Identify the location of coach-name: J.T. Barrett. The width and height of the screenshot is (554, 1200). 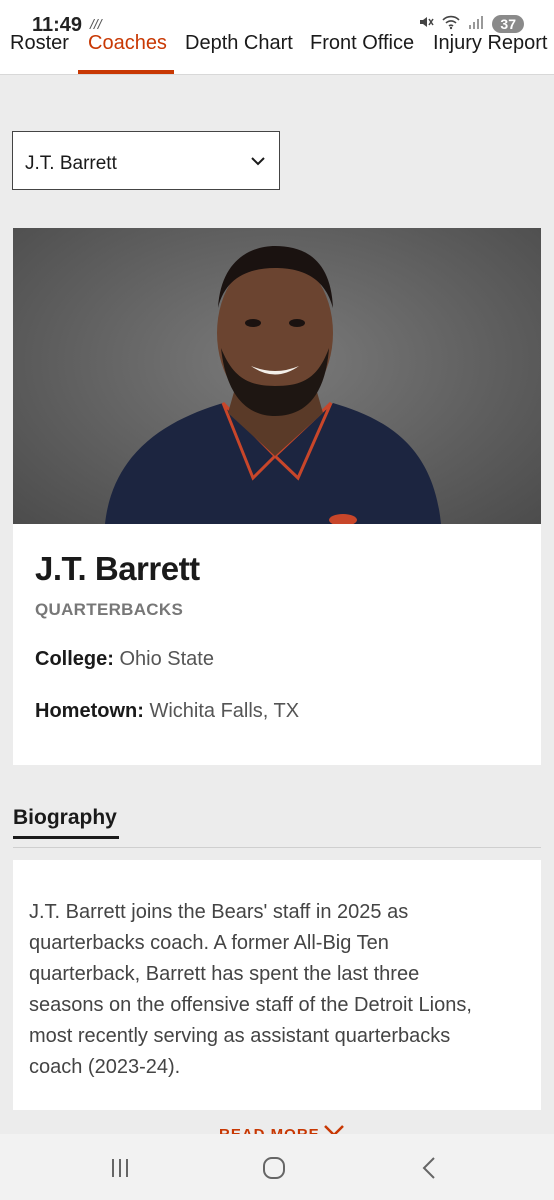
(117, 568).